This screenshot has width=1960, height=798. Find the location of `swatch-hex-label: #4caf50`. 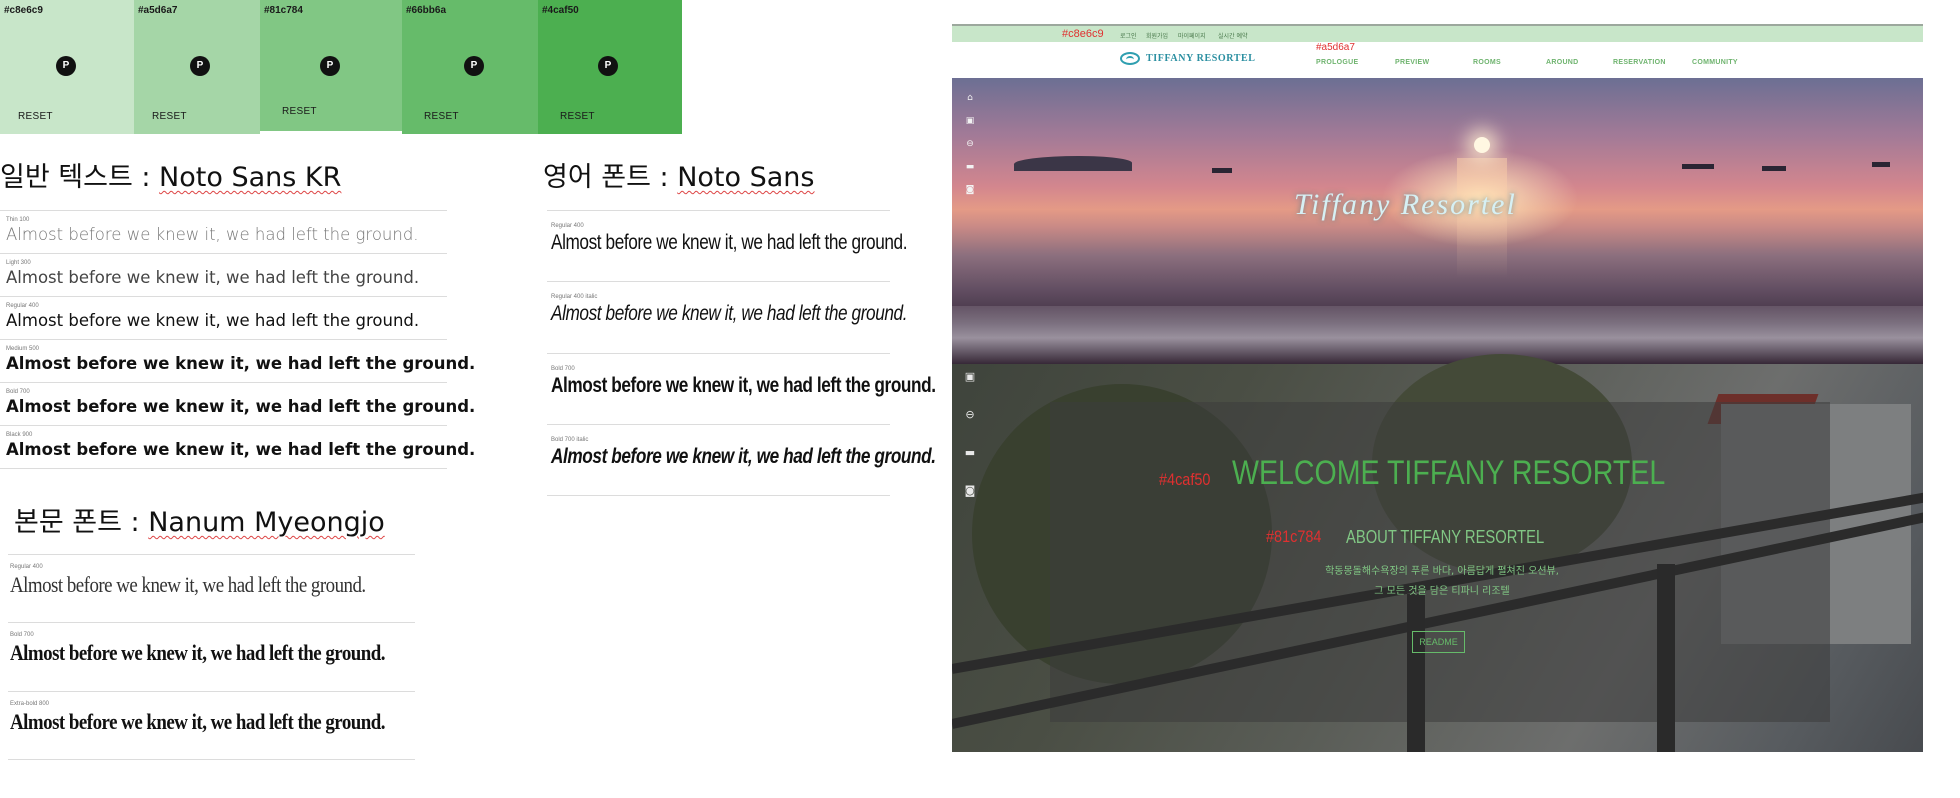

swatch-hex-label: #4caf50 is located at coordinates (560, 10).